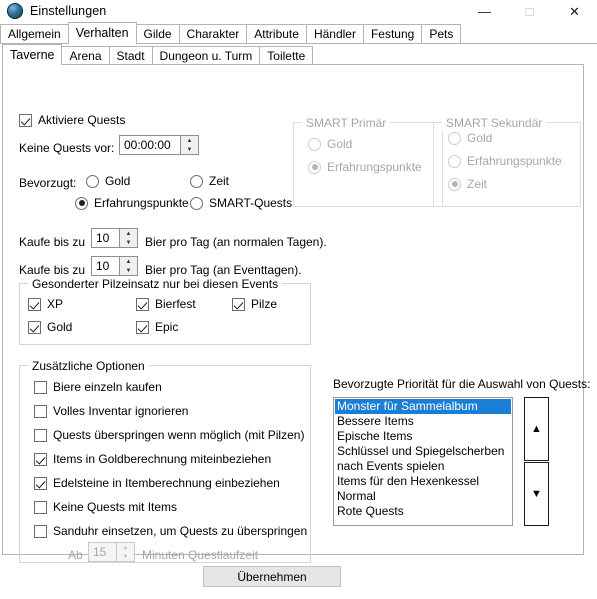  Describe the element at coordinates (536, 494) in the screenshot. I see `move-down-button: ▼` at that location.